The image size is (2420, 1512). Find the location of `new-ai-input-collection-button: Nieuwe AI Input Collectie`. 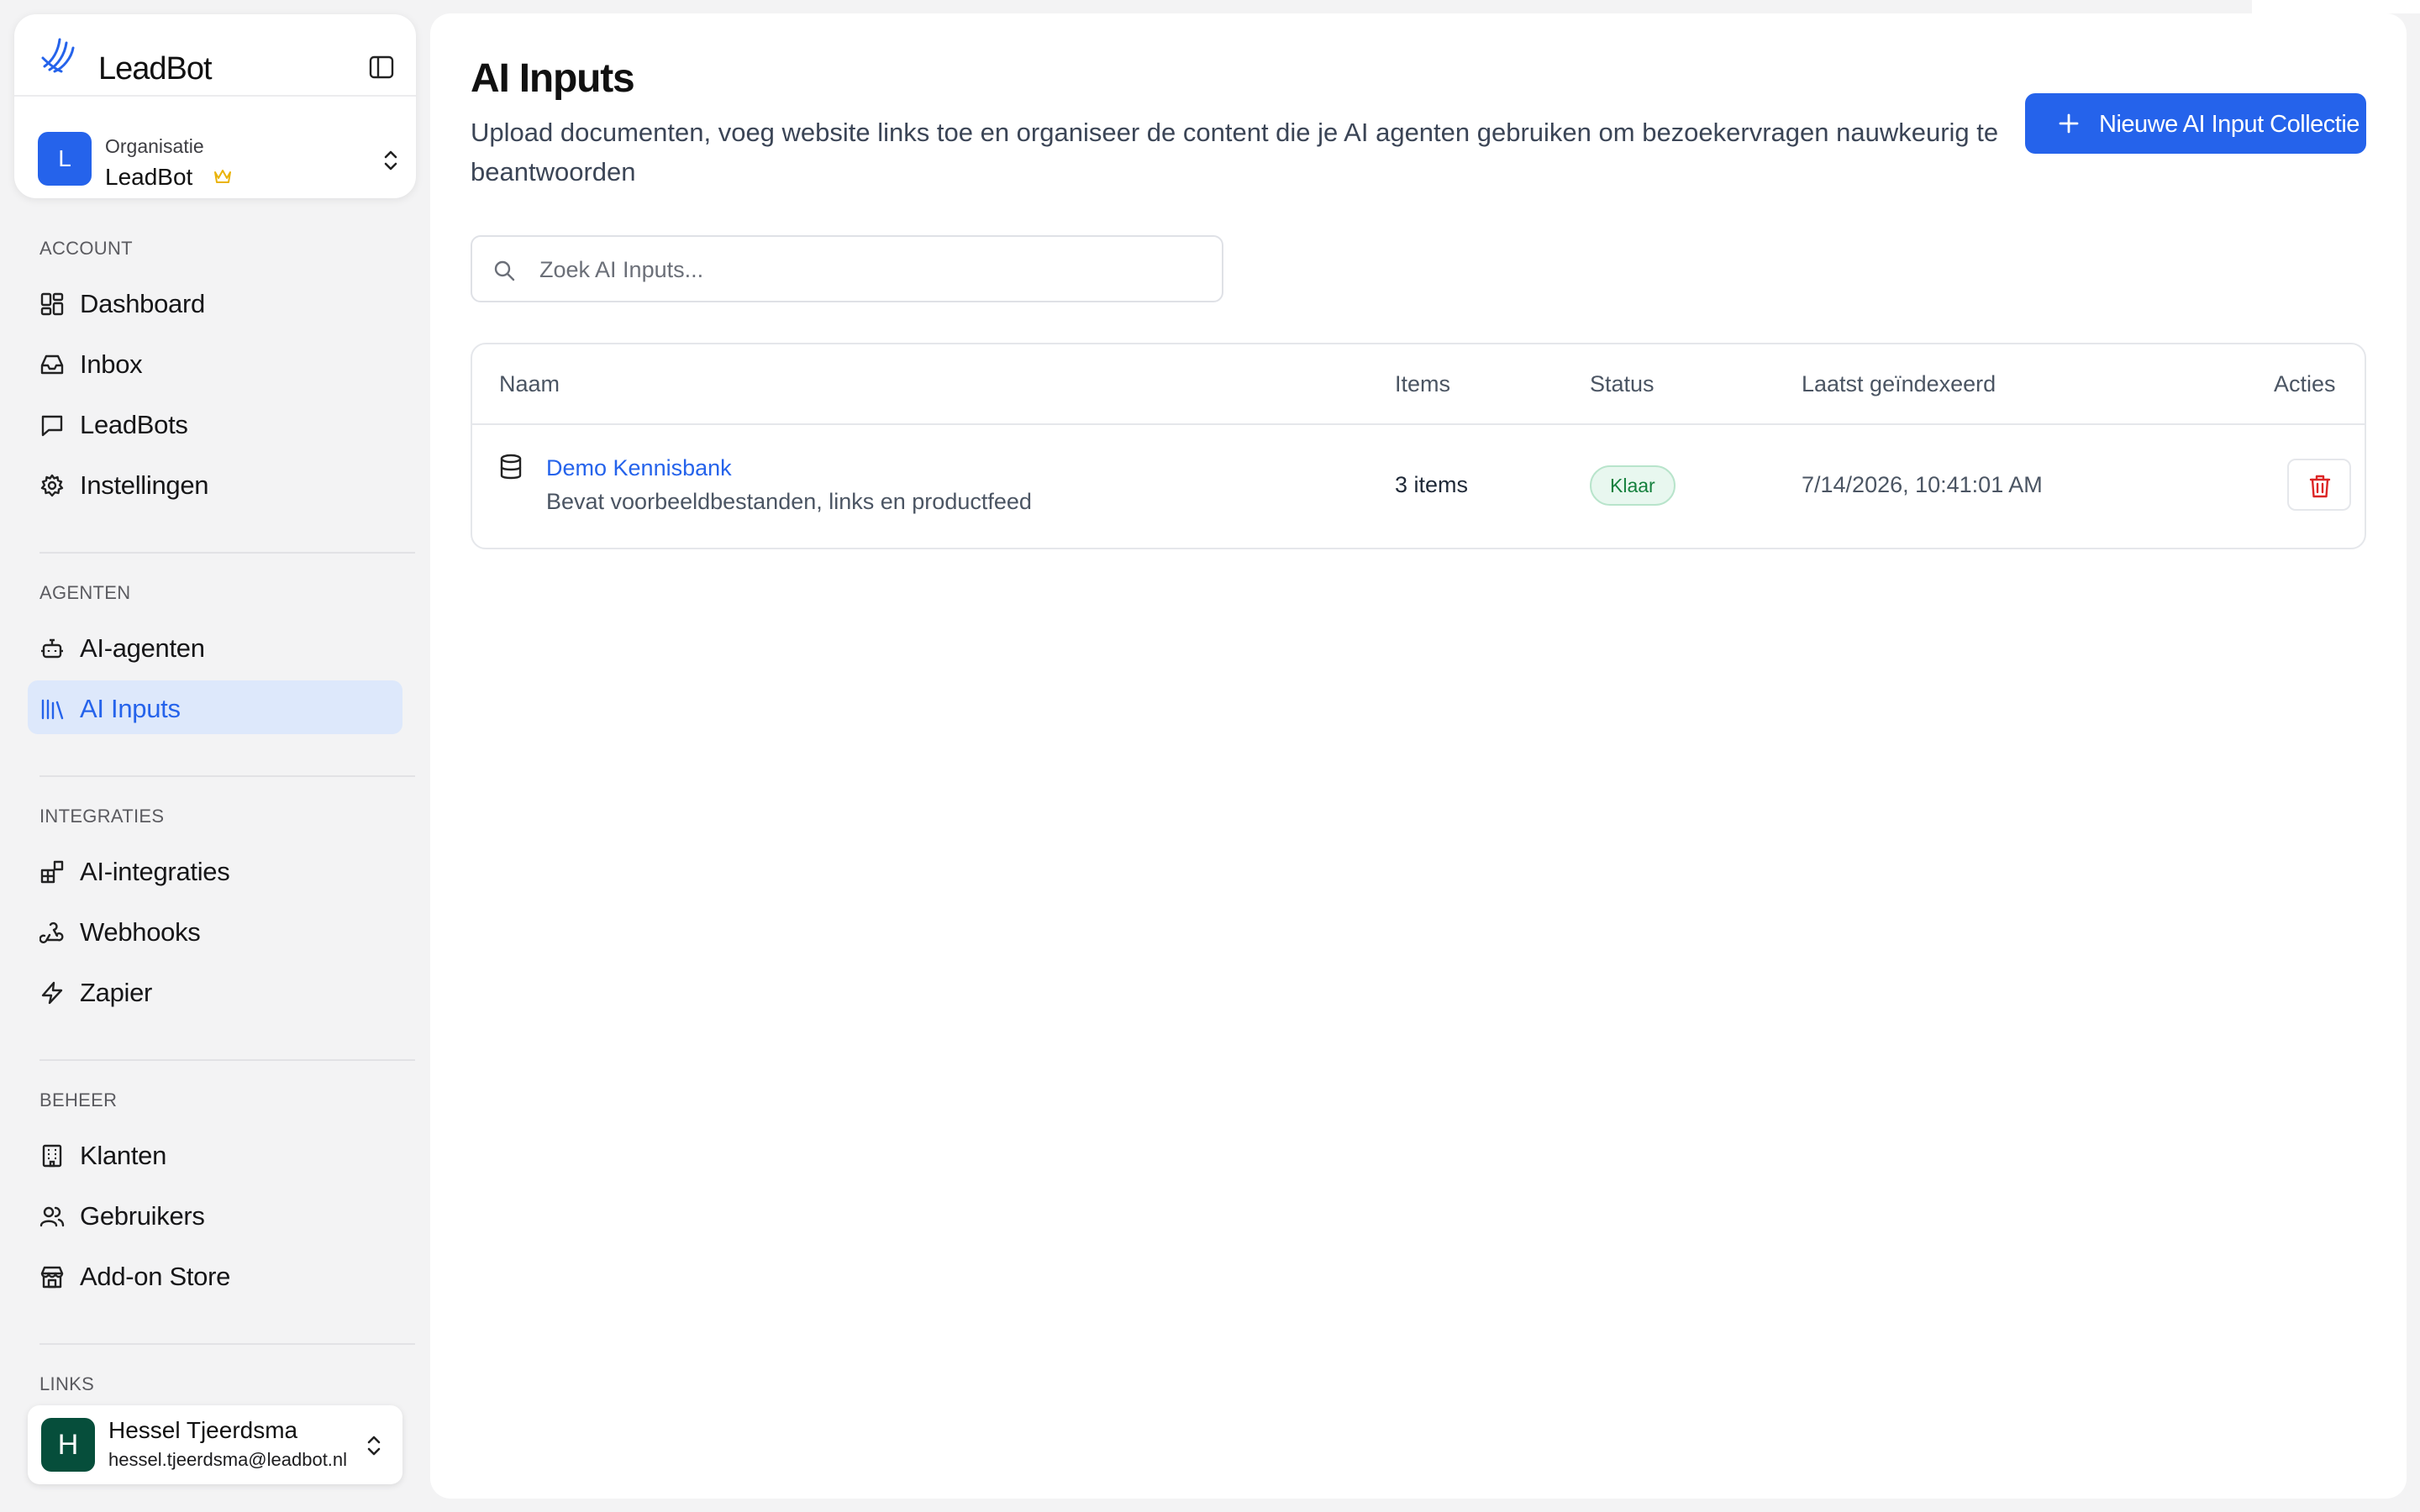

new-ai-input-collection-button: Nieuwe AI Input Collectie is located at coordinates (2195, 123).